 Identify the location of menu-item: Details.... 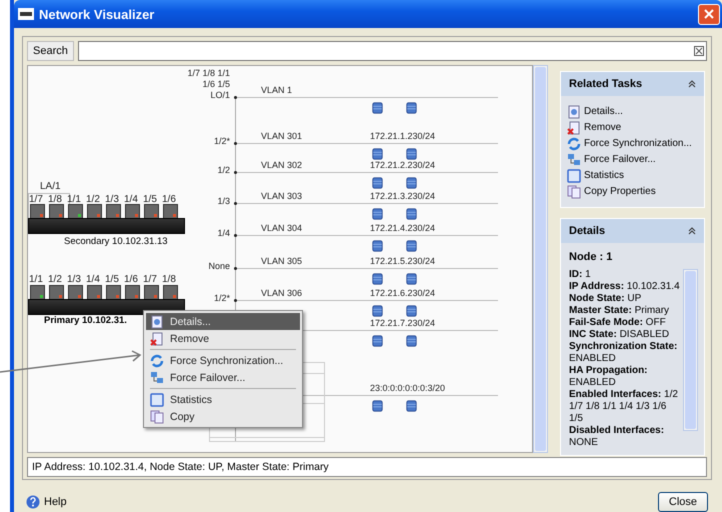
(223, 321).